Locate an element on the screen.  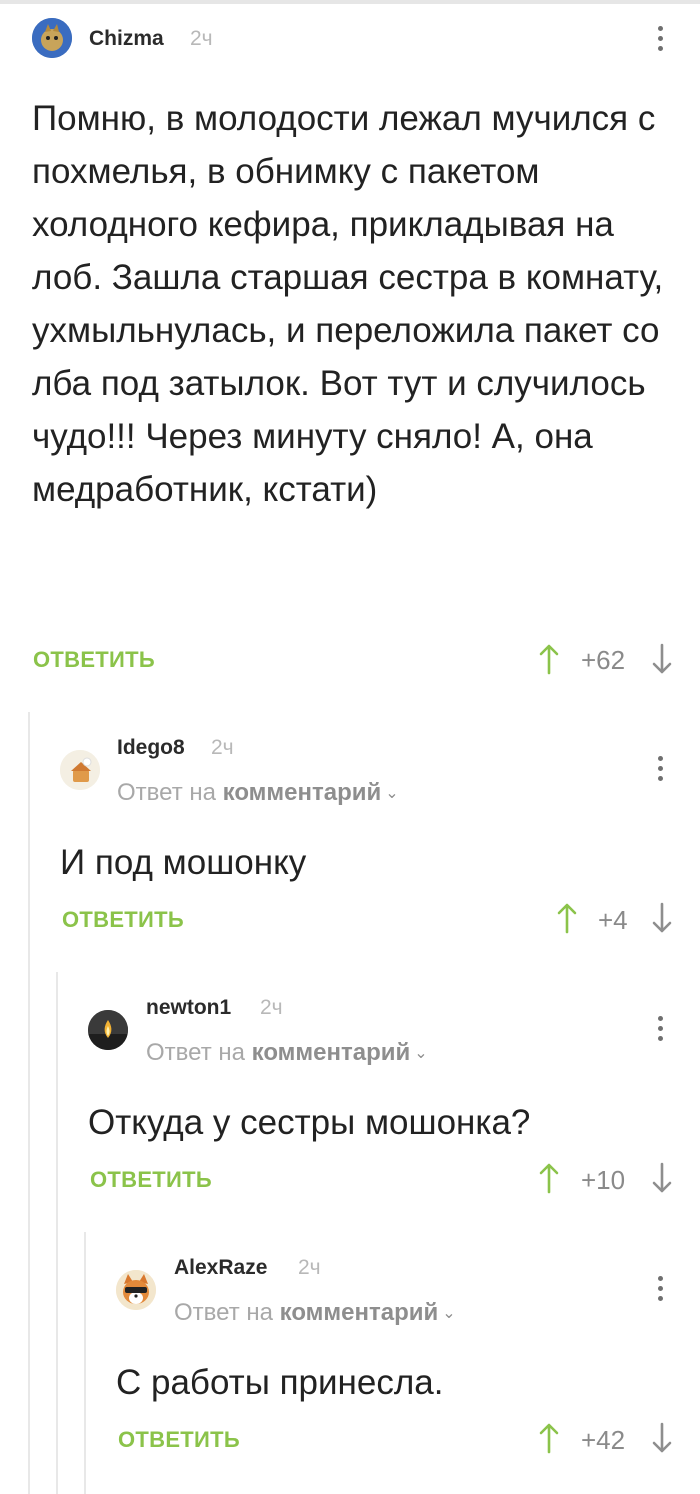
comment-text: И под мошонку is located at coordinates (183, 862).